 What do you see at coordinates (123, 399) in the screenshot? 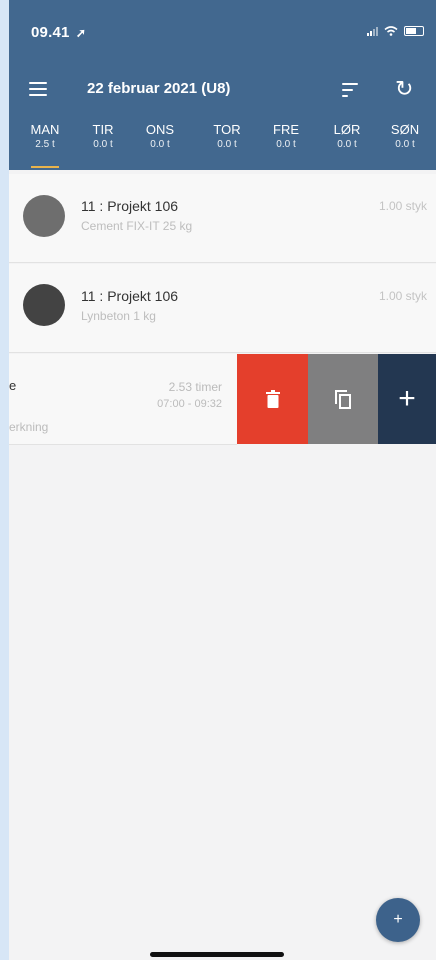
I see `swiped-list-item: e erkning 2.53 timer 07:00 - 09:32` at bounding box center [123, 399].